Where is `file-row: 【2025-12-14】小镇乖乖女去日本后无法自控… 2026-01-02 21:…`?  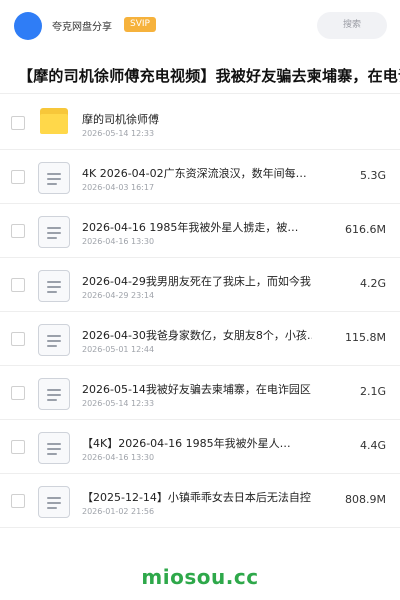 file-row: 【2025-12-14】小镇乖乖女去日本后无法自控… 2026-01-02 21:… is located at coordinates (200, 501).